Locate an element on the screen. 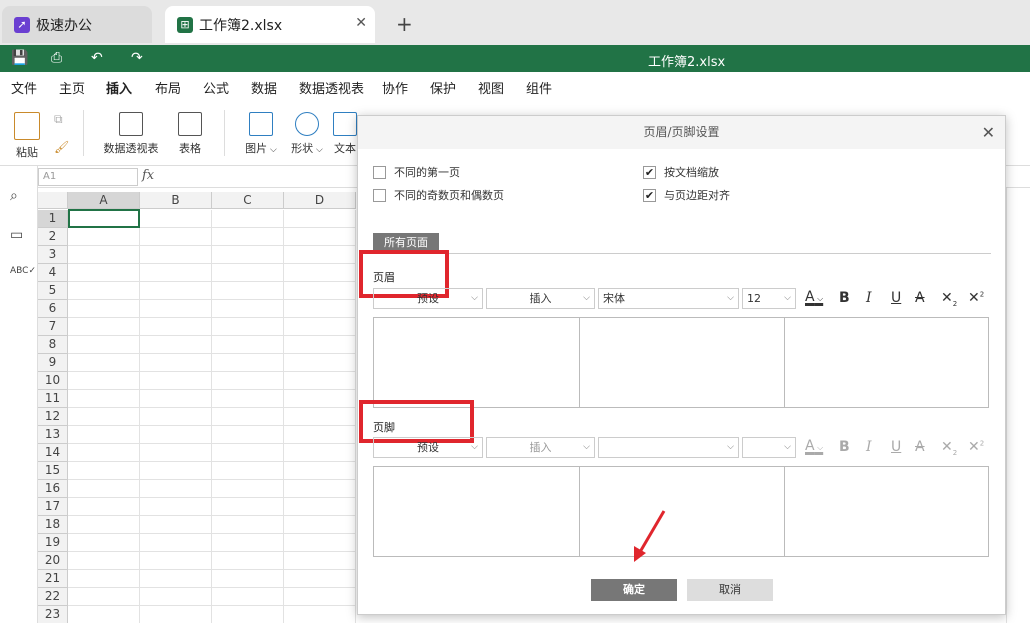  undo-icon: ↶ is located at coordinates (97, 58).